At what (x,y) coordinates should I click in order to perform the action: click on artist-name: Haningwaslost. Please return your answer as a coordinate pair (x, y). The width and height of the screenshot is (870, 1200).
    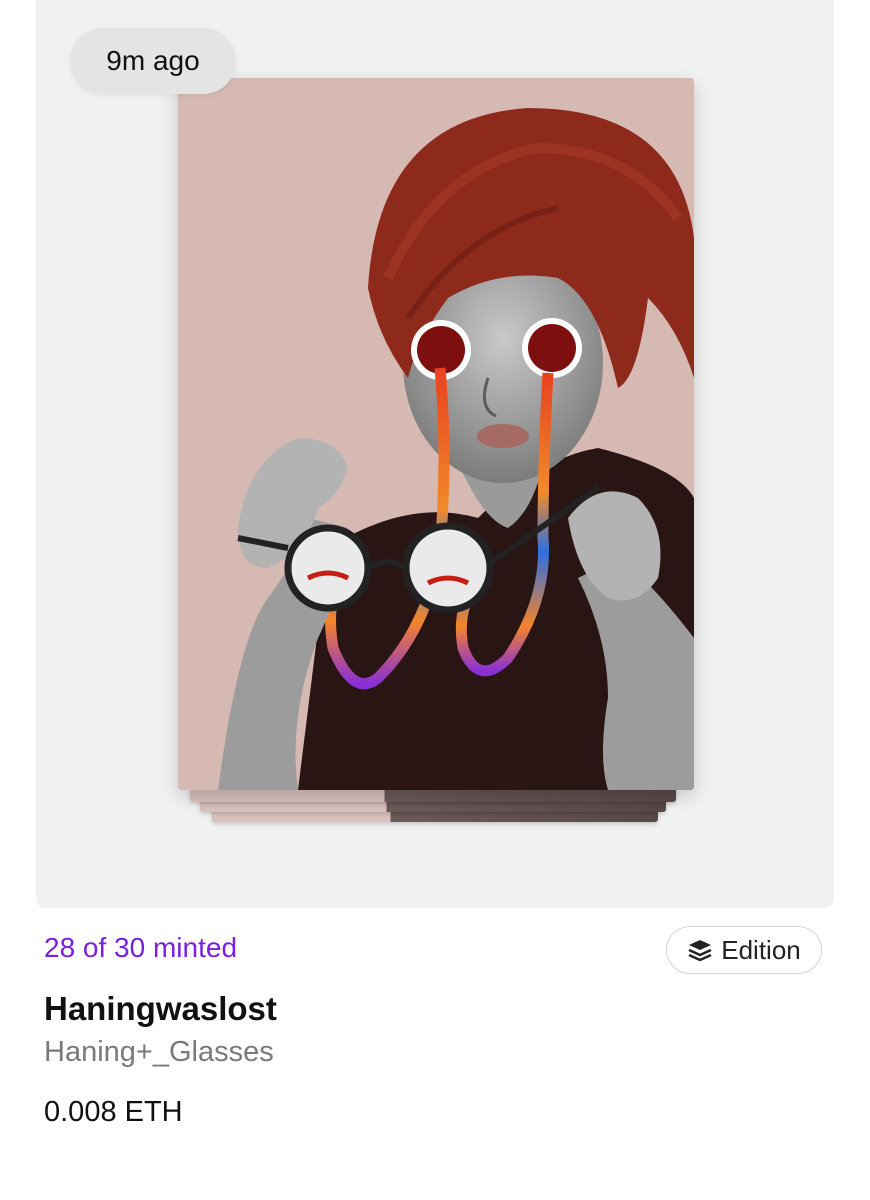
    Looking at the image, I should click on (160, 1009).